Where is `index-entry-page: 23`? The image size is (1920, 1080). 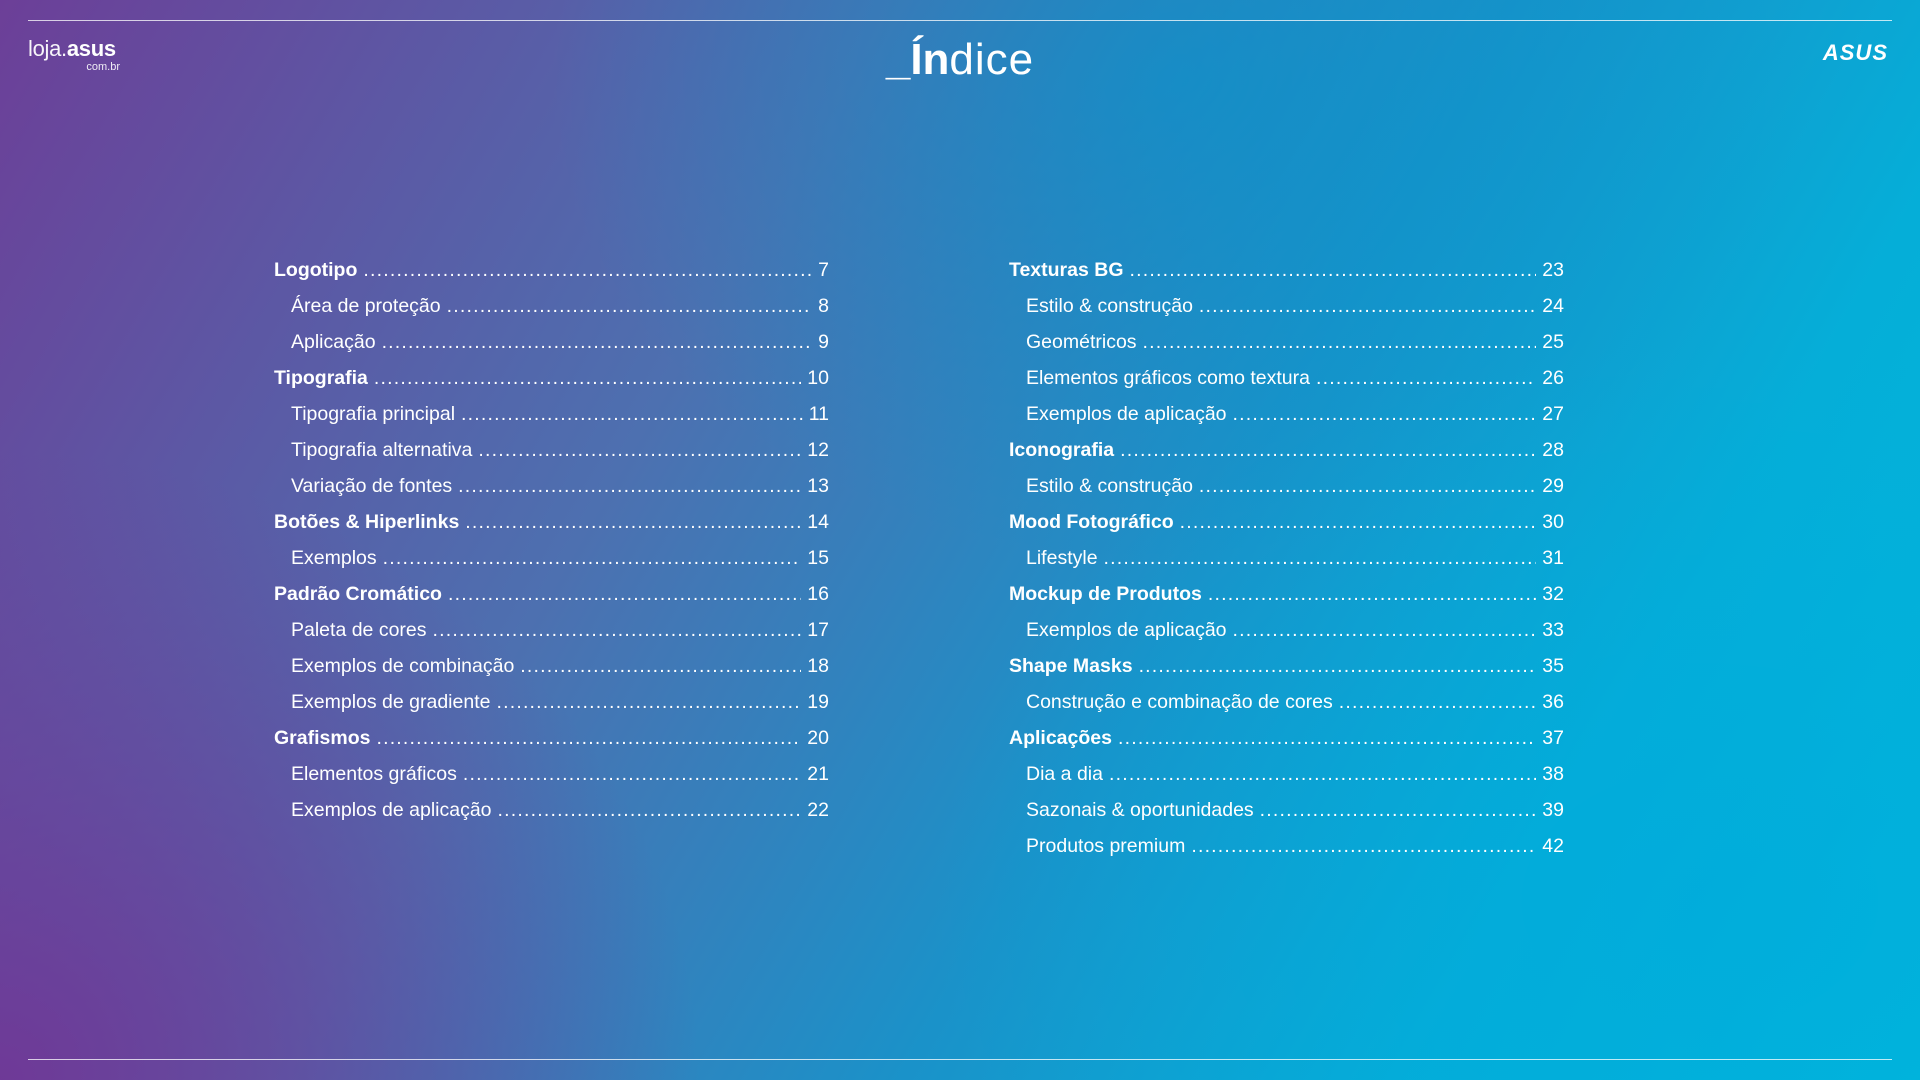
index-entry-page: 23 is located at coordinates (1553, 270).